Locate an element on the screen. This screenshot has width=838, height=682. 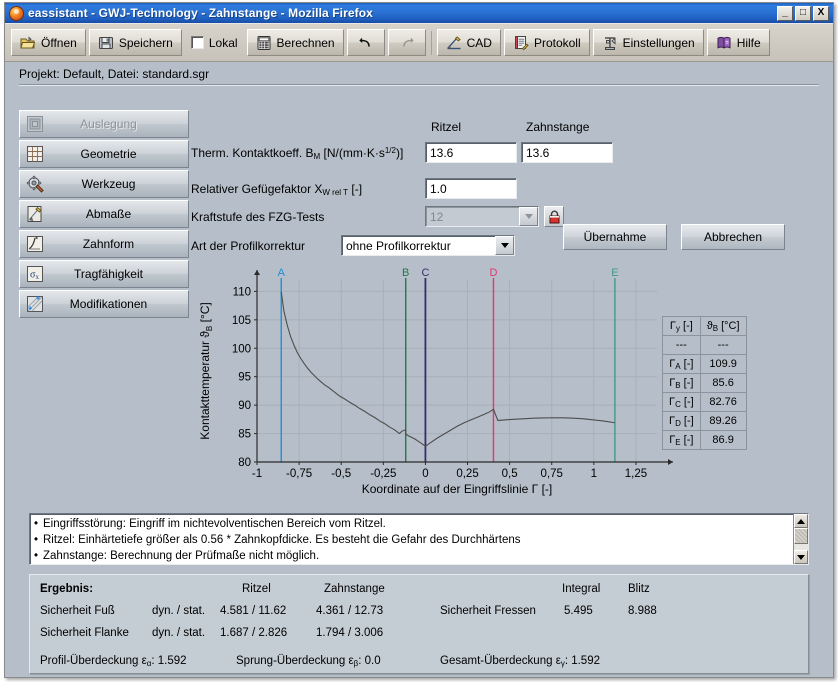
sidebar-item-tragfaehigkeit: σ x Tragfähigkeit is located at coordinates (104, 274).